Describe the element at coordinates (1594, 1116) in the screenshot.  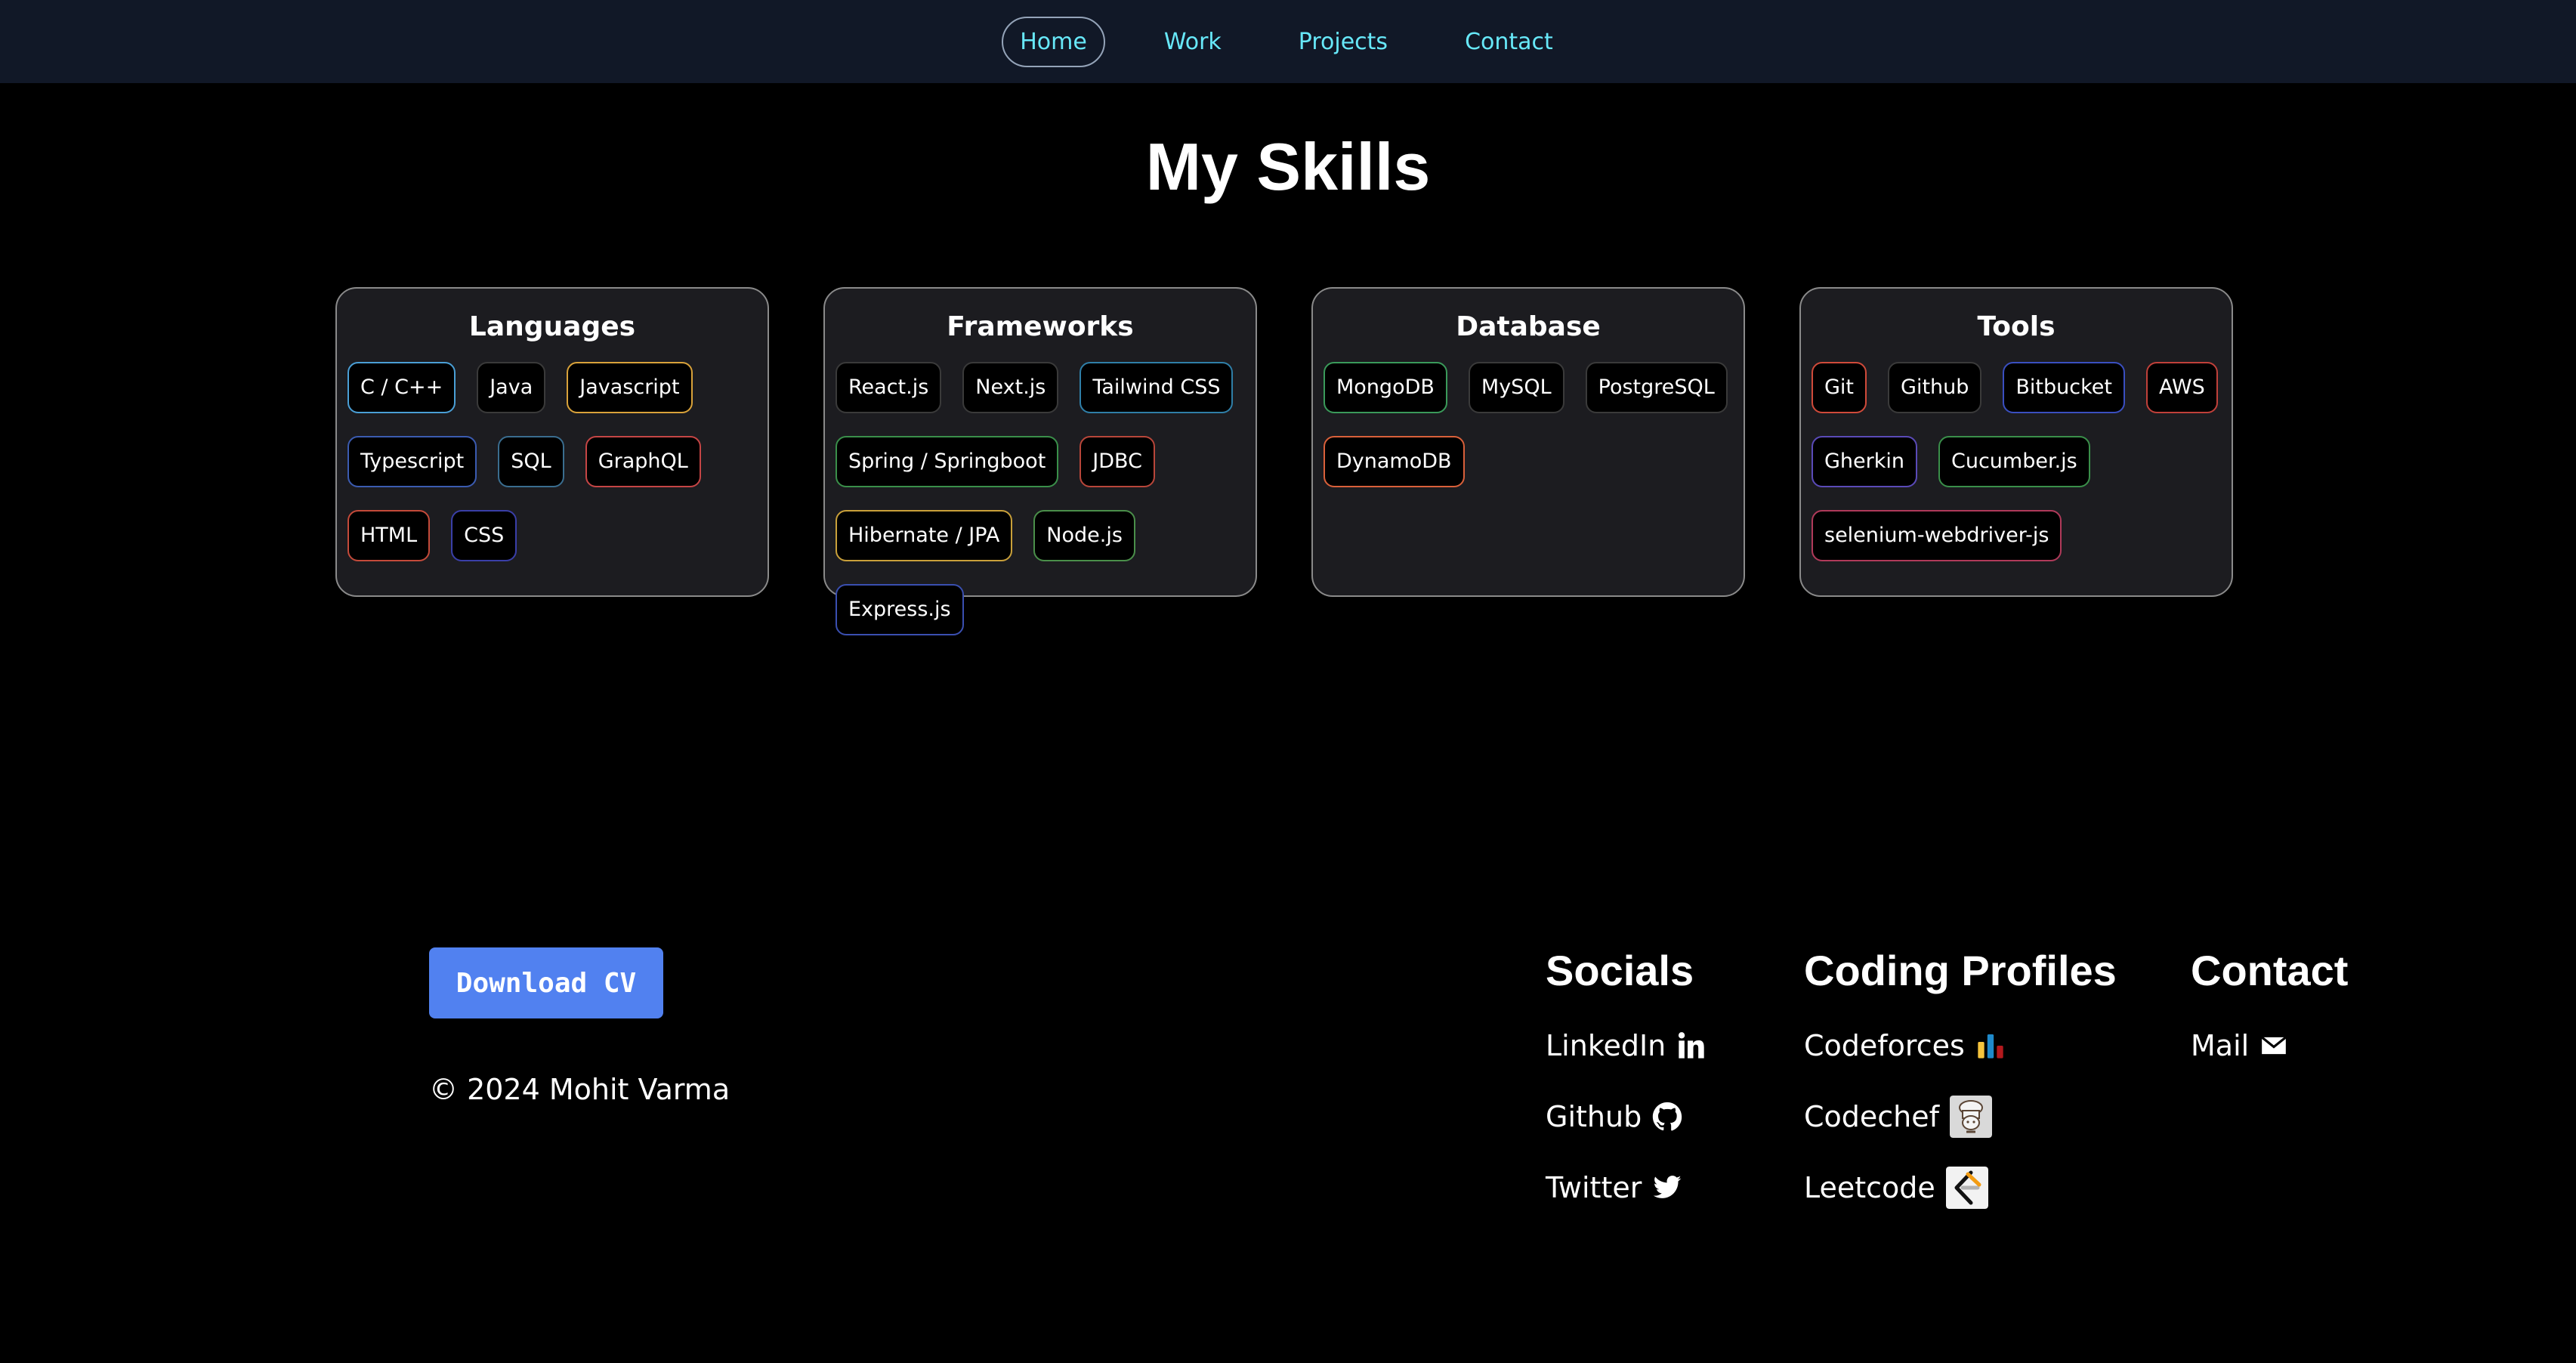
I see `github-label: Github` at that location.